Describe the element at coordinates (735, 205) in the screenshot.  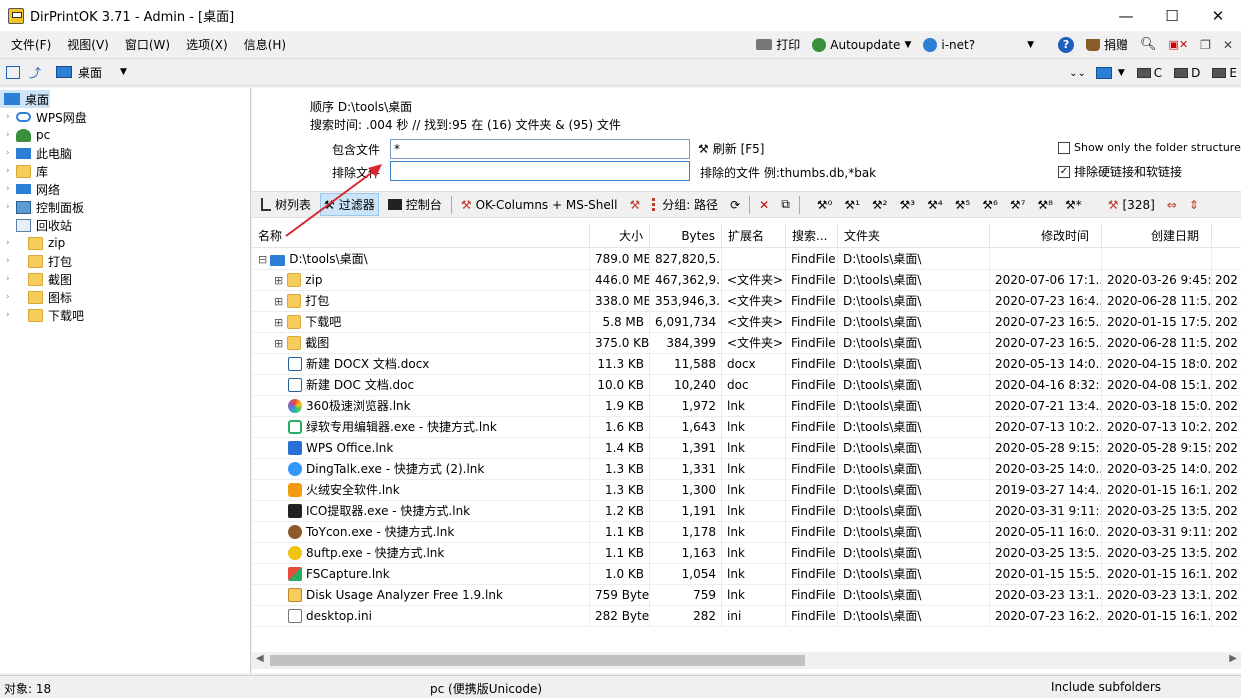
I see `sync-button: ⟳` at that location.